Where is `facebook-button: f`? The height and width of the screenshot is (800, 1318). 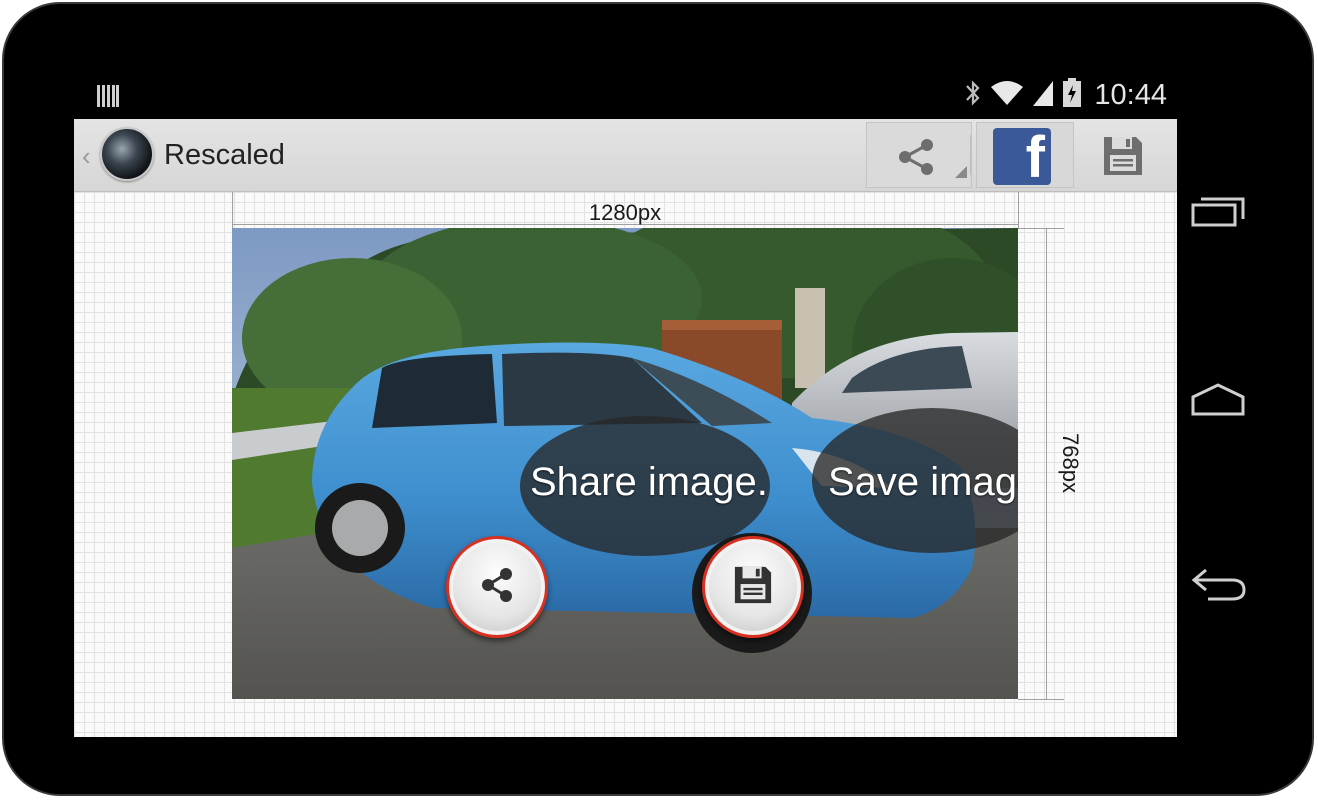
facebook-button: f is located at coordinates (1025, 155).